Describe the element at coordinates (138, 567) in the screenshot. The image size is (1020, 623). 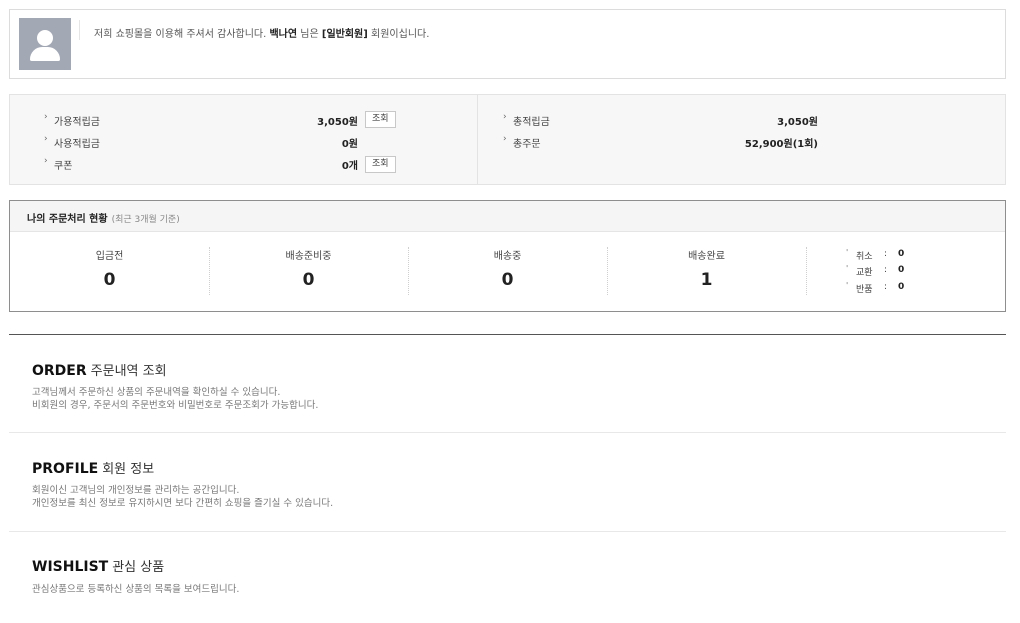
I see `wishlist-title-ko: 관심 상품` at that location.